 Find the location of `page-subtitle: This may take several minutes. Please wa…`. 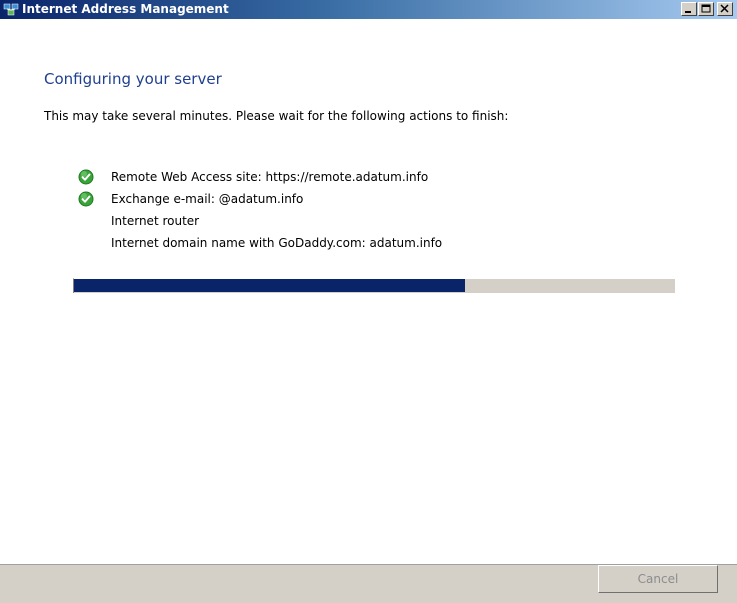

page-subtitle: This may take several minutes. Please wa… is located at coordinates (276, 116).